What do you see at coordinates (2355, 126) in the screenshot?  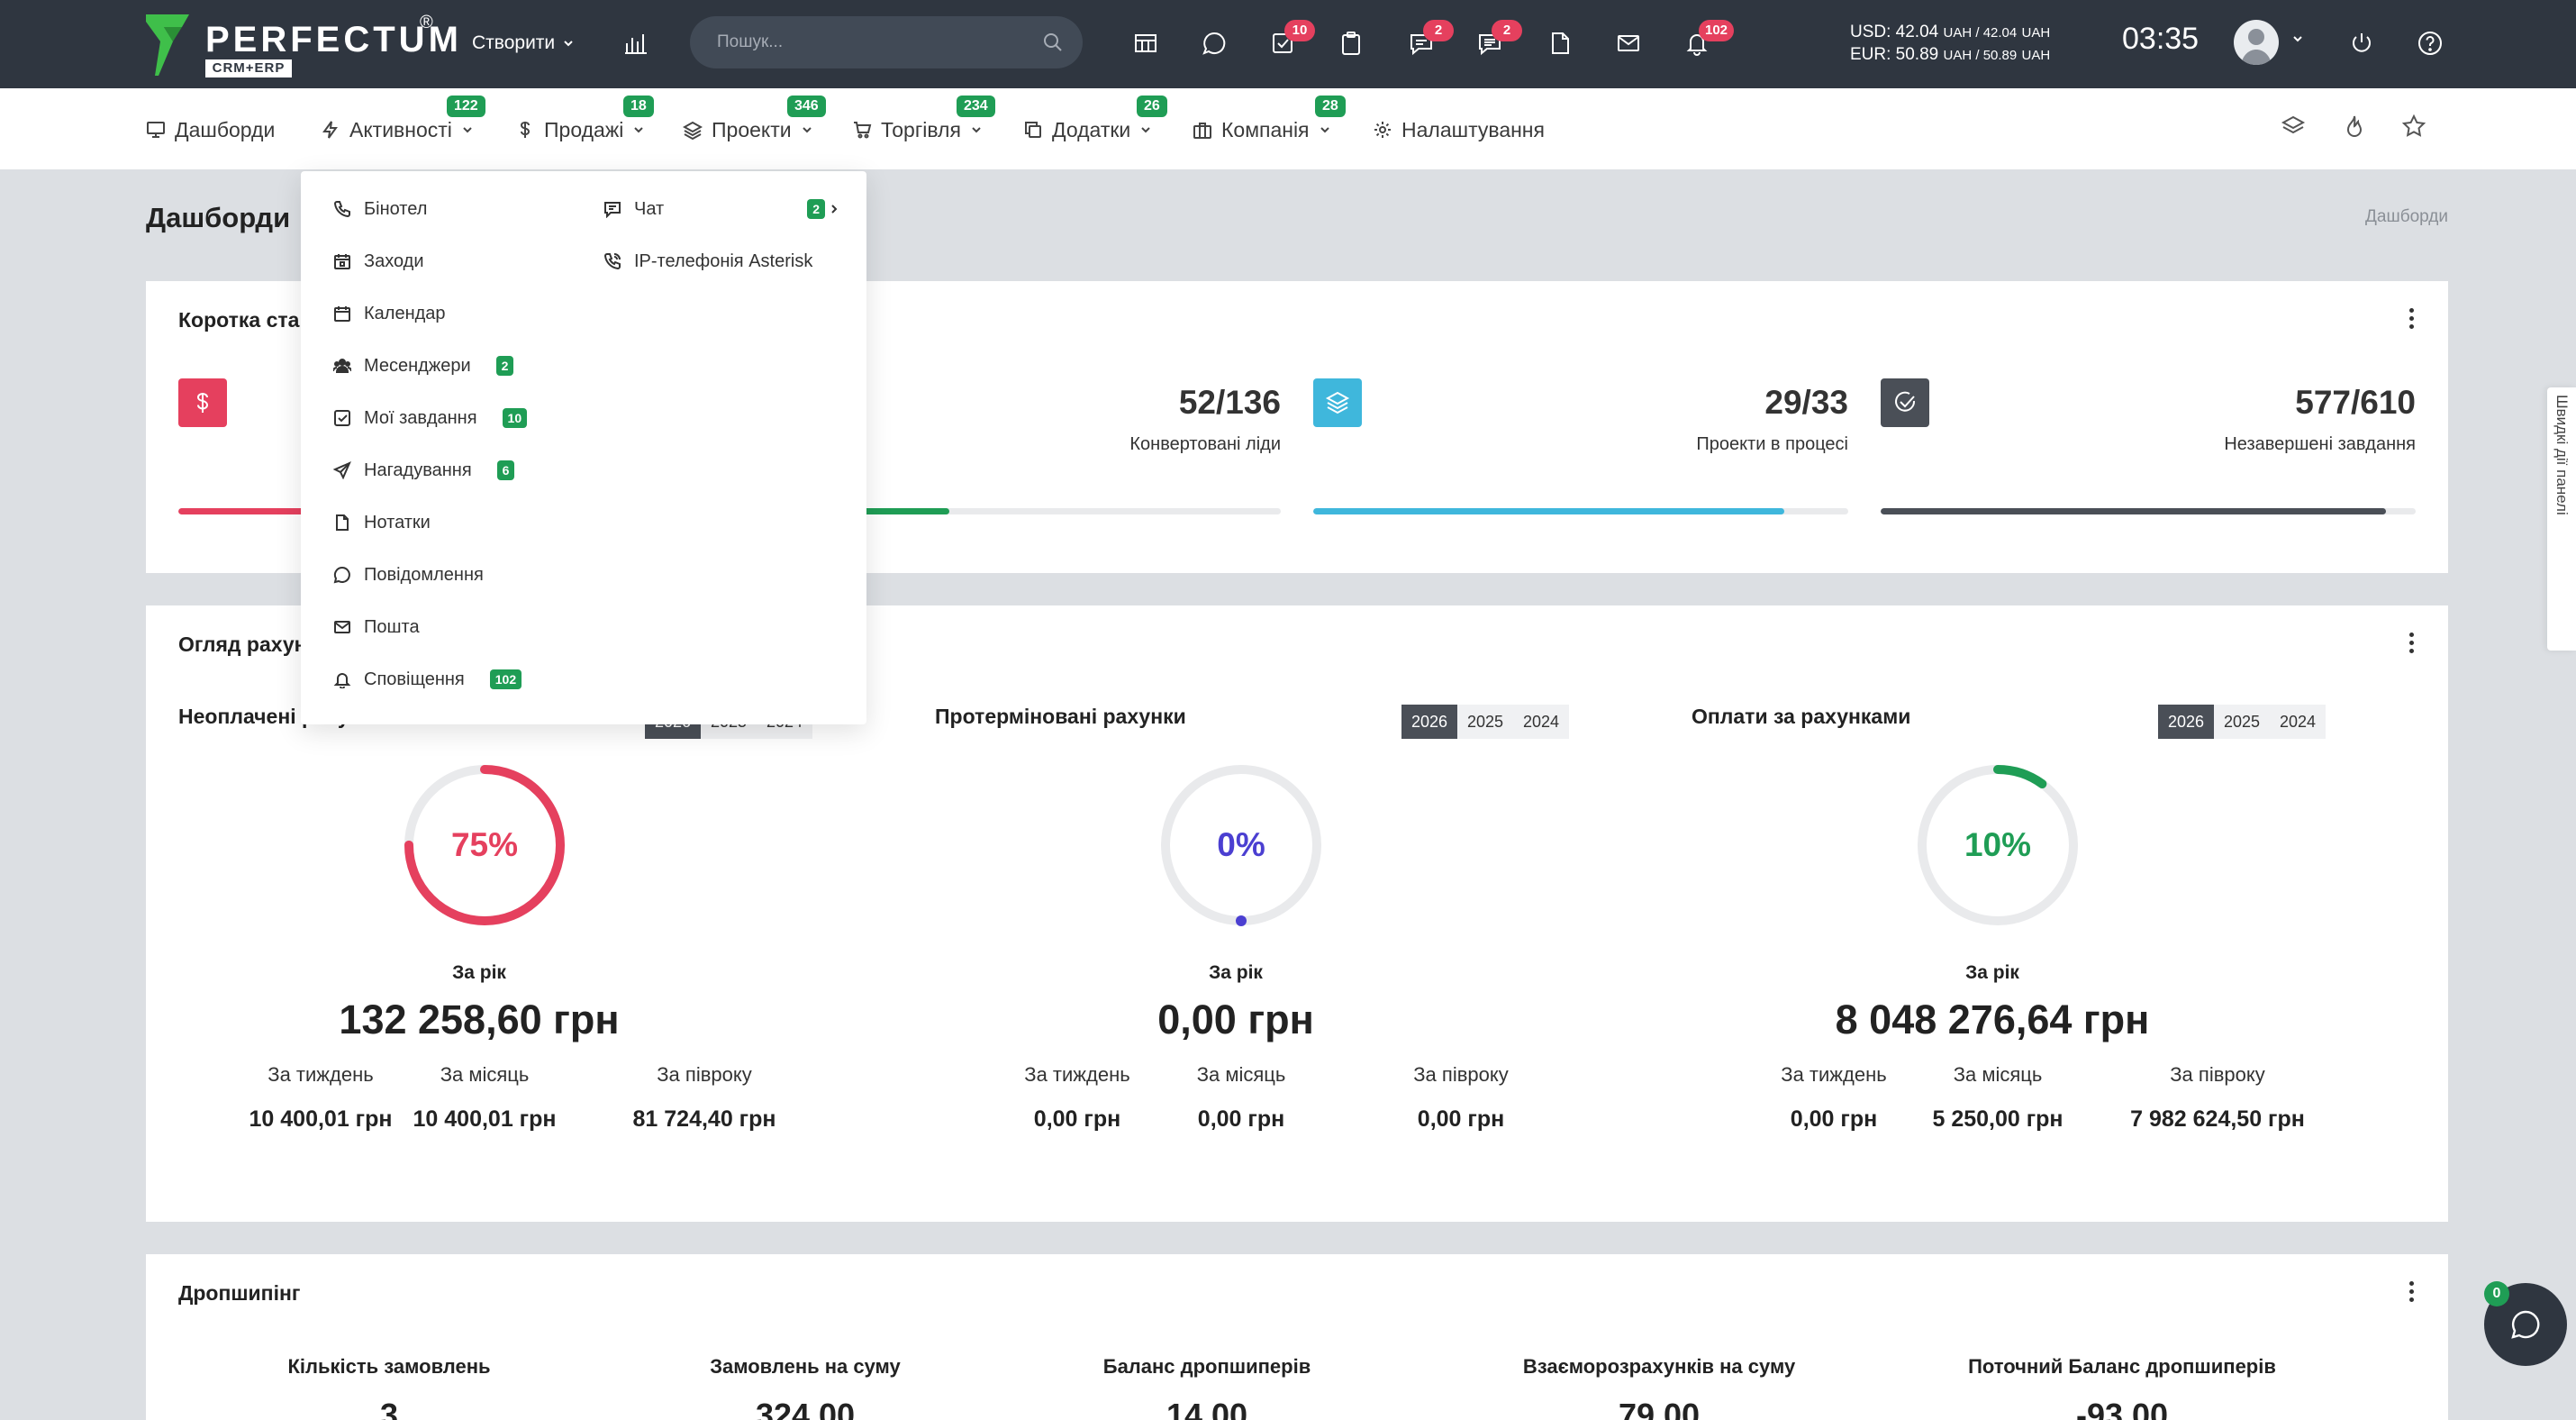 I see `fire-icon` at bounding box center [2355, 126].